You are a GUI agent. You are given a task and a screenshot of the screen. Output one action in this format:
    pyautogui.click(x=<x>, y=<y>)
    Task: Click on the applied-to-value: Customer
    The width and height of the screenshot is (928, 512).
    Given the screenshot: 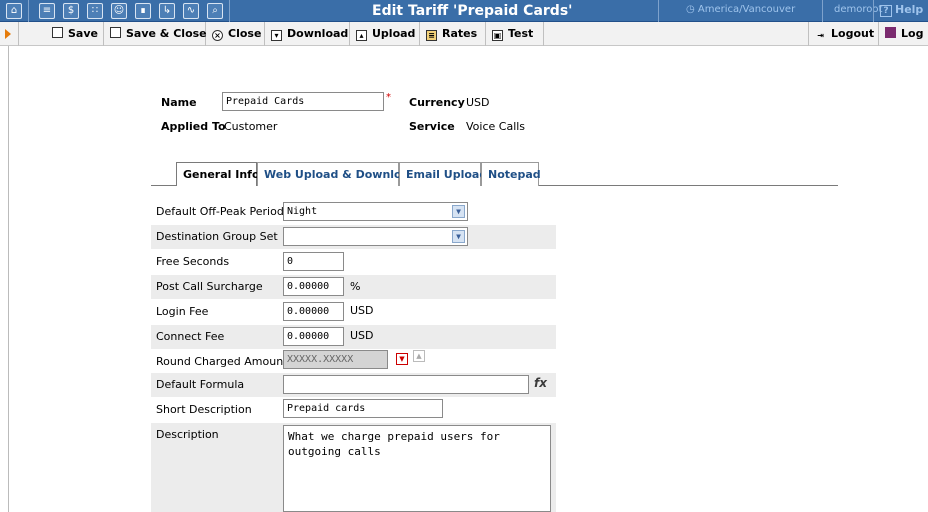 What is the action you would take?
    pyautogui.click(x=251, y=126)
    